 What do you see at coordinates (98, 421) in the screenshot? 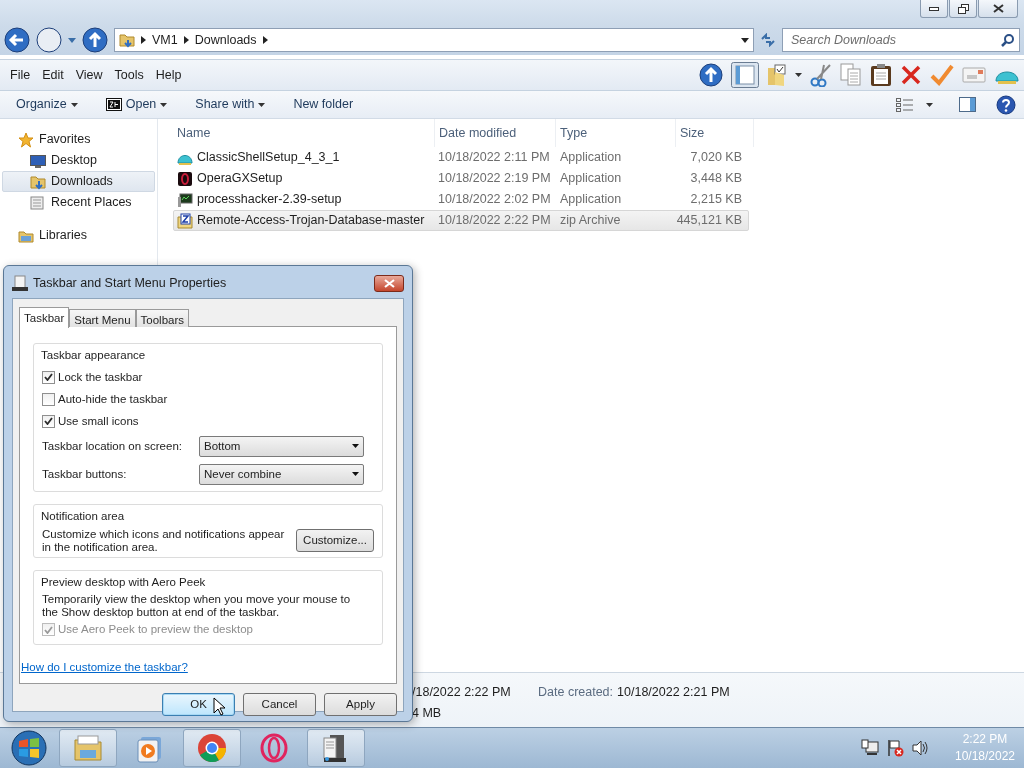
I see `checkbox-label: Use small icons` at bounding box center [98, 421].